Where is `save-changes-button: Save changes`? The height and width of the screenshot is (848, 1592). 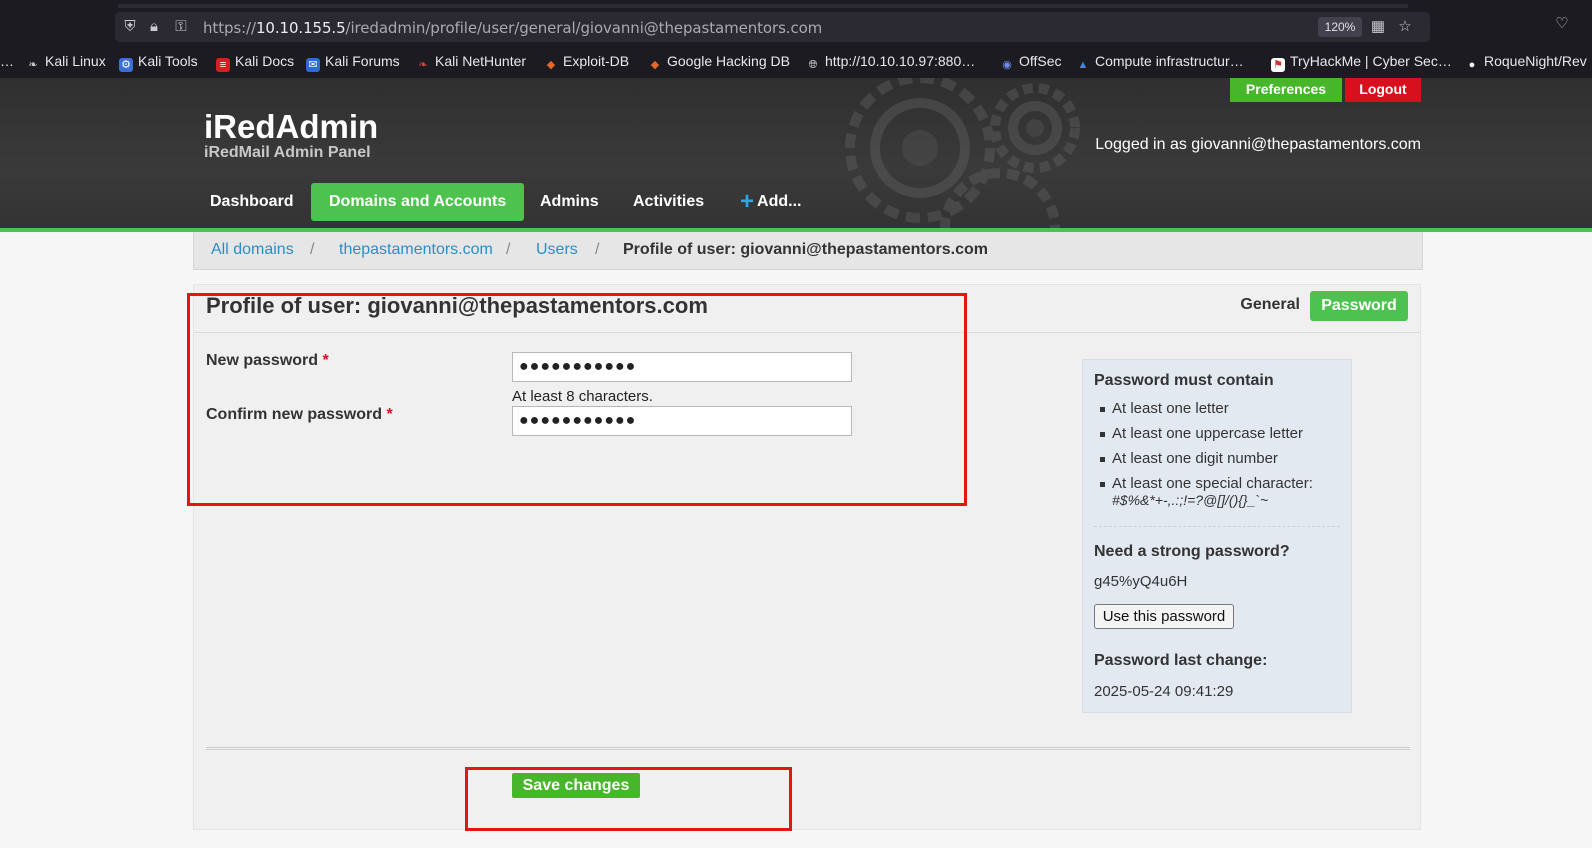
save-changes-button: Save changes is located at coordinates (576, 785).